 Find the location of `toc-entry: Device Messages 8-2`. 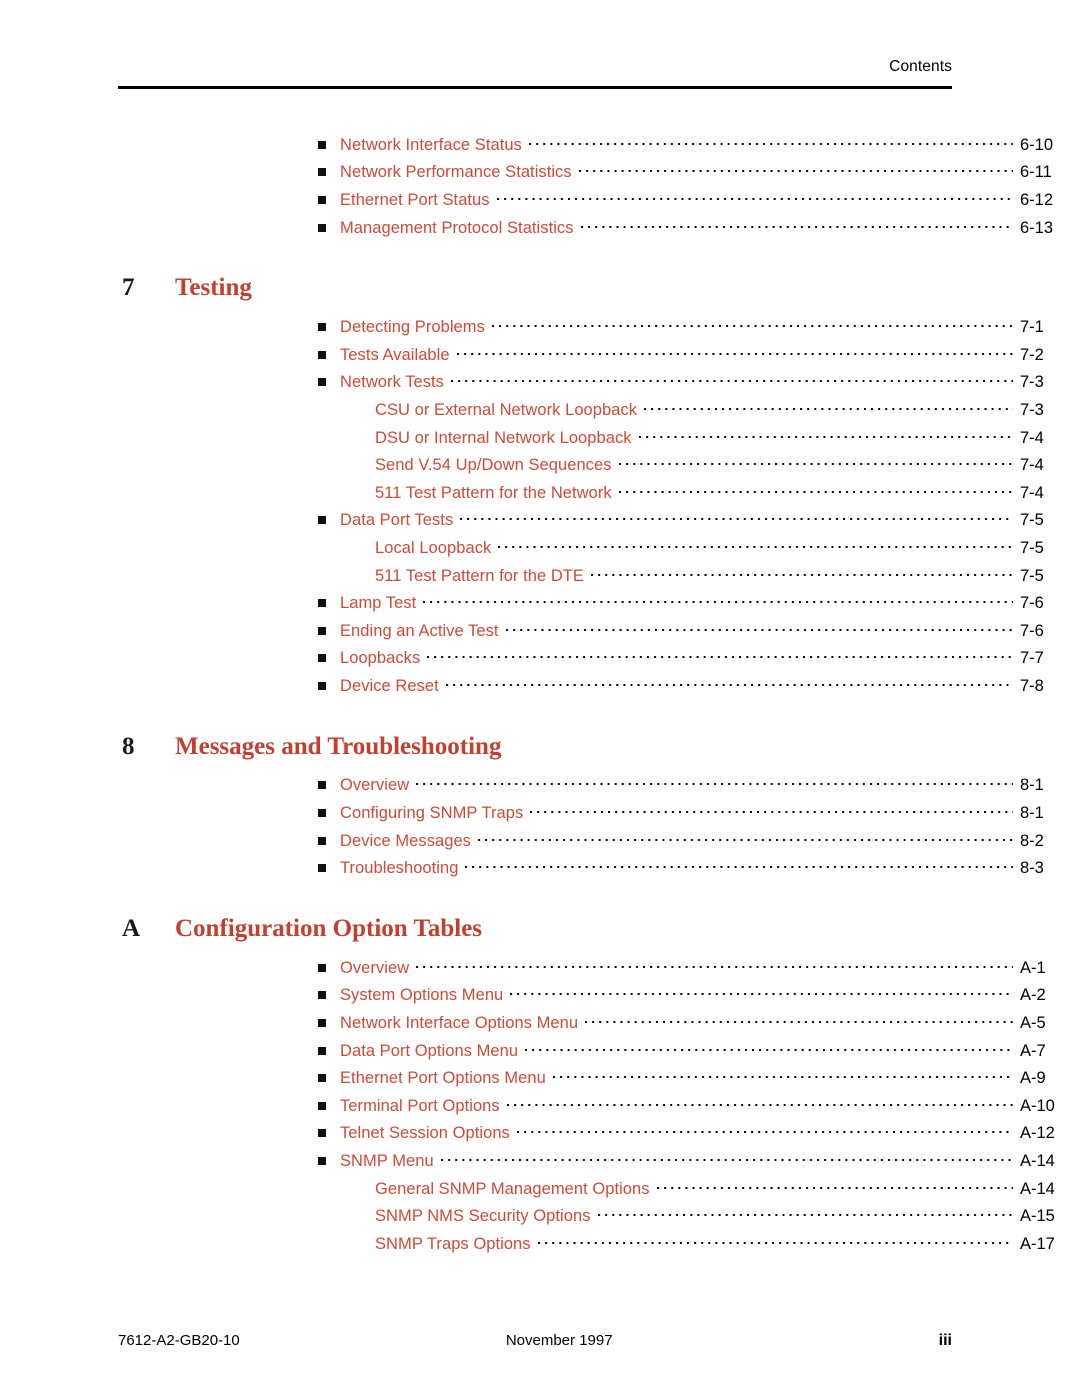

toc-entry: Device Messages 8-2 is located at coordinates (540, 842).